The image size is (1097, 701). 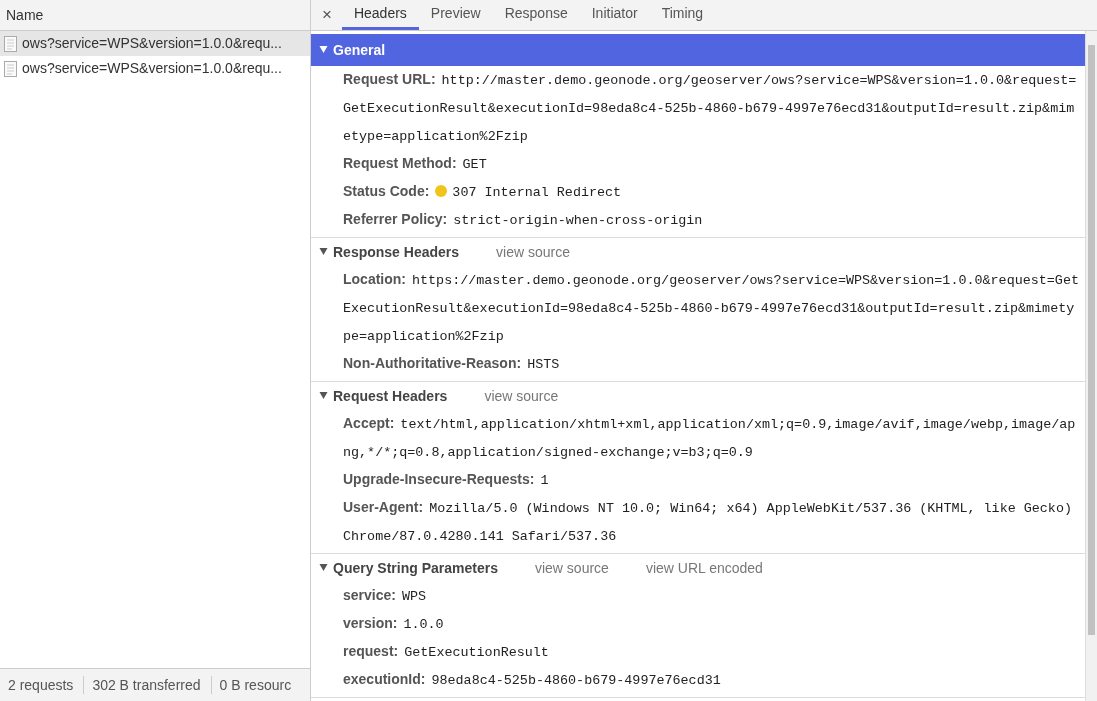 I want to click on status-text: 0 B resourc, so click(x=255, y=685).